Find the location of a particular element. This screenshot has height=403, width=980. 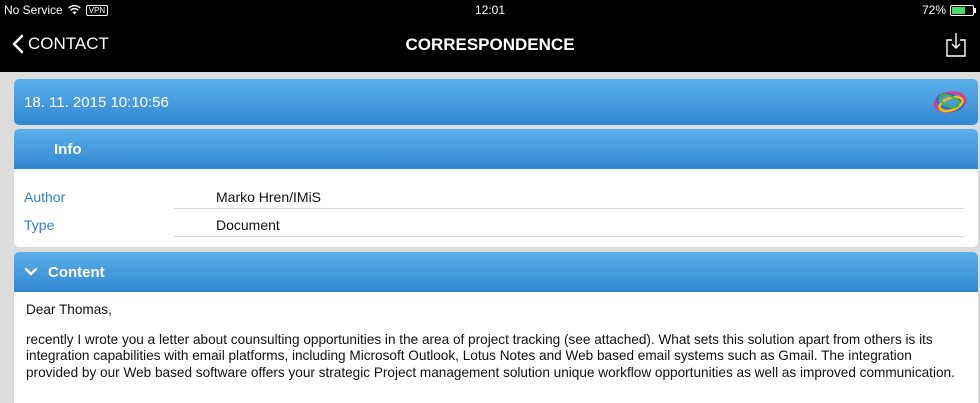

info-section-title: Info is located at coordinates (68, 149).